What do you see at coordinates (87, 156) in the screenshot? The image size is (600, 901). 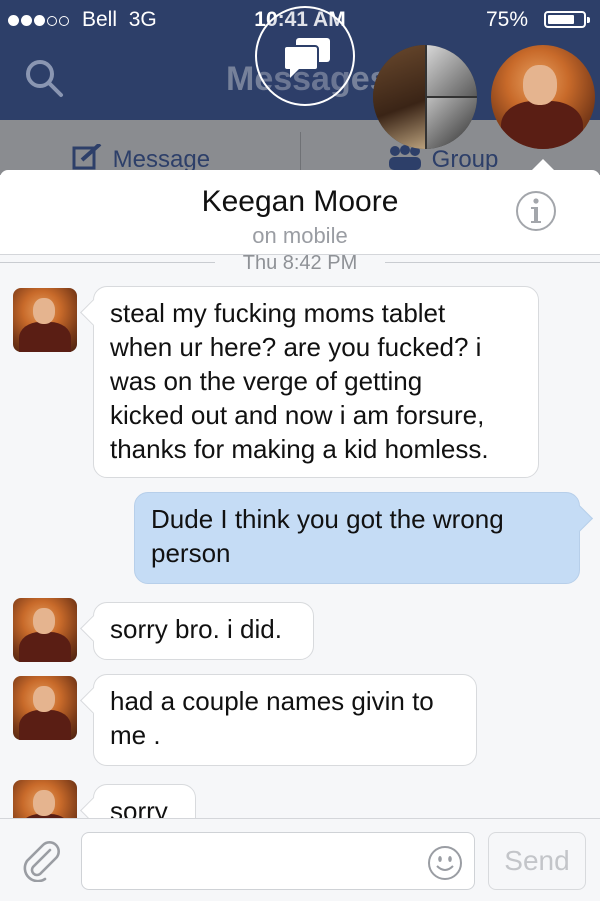 I see `compose-icon` at bounding box center [87, 156].